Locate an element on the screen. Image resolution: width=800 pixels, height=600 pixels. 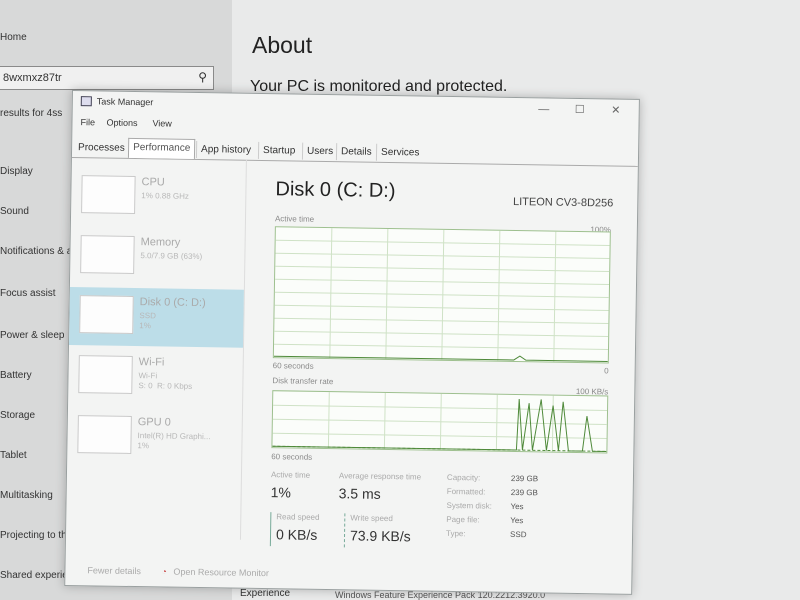
task-manager-icon is located at coordinates (86, 101).